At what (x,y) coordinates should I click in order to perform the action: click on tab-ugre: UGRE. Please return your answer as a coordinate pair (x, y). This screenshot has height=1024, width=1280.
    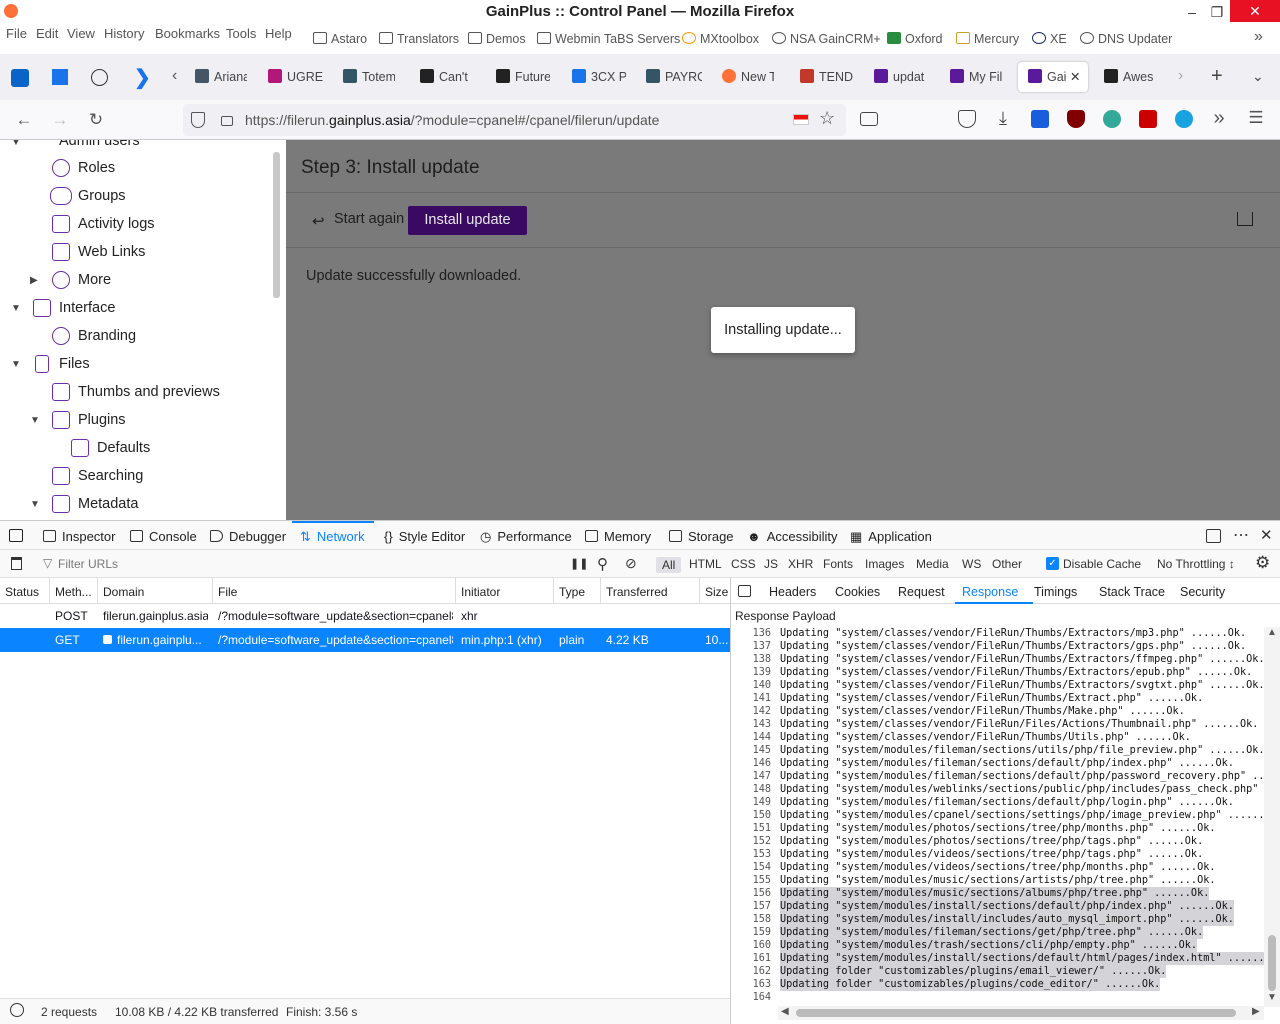
    Looking at the image, I should click on (296, 77).